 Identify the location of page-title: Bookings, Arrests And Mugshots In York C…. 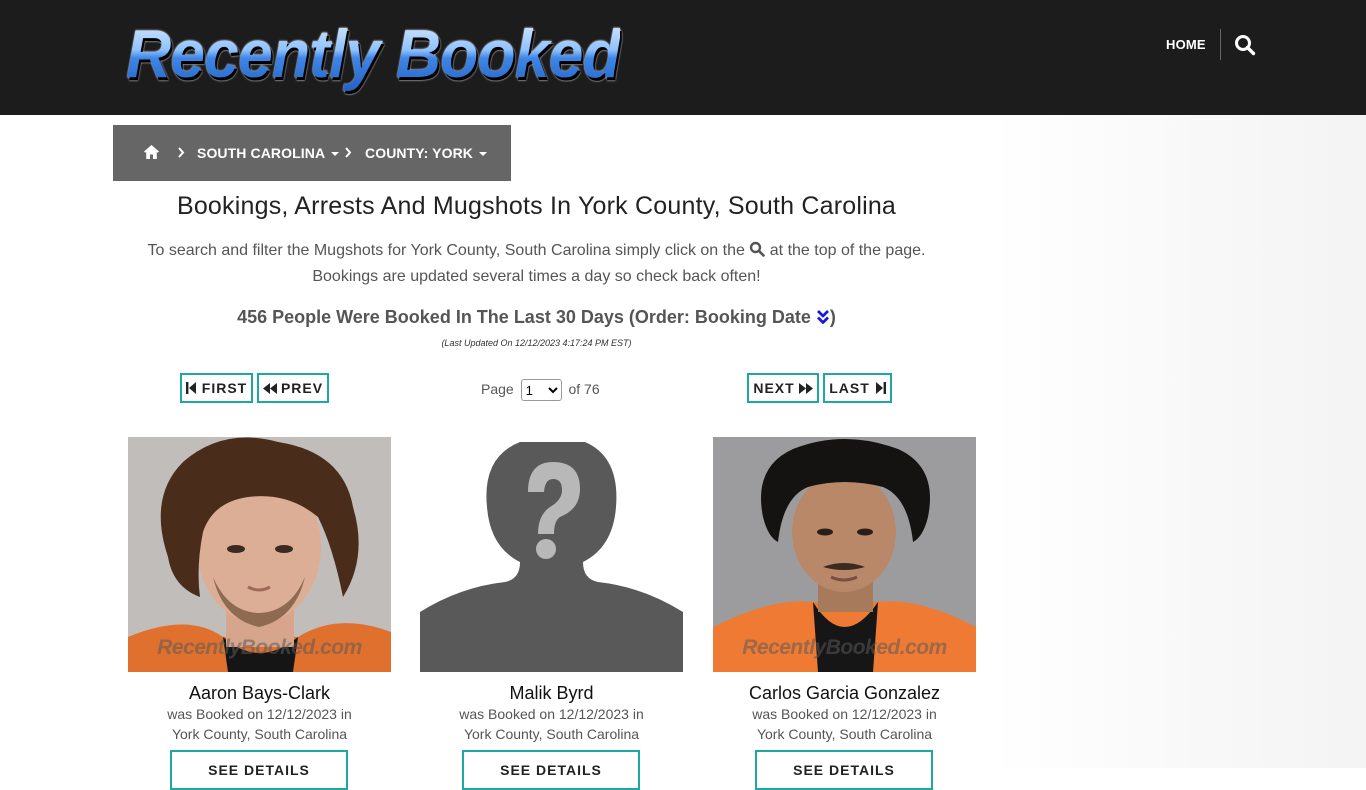
(536, 206).